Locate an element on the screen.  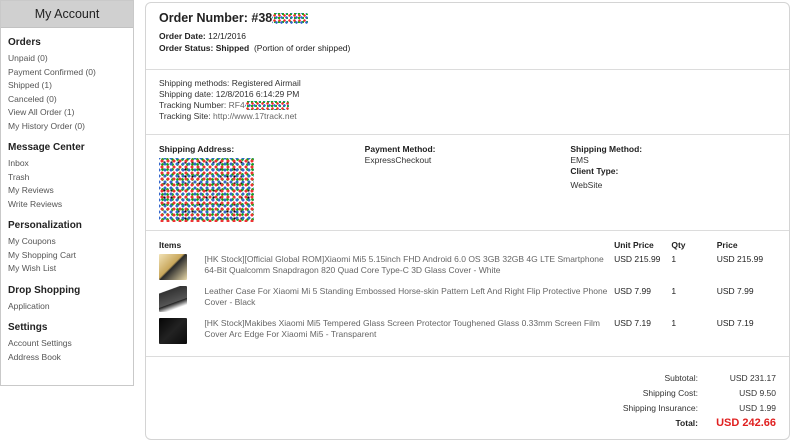
subtotal-label: Subtotal: is located at coordinates (681, 377).